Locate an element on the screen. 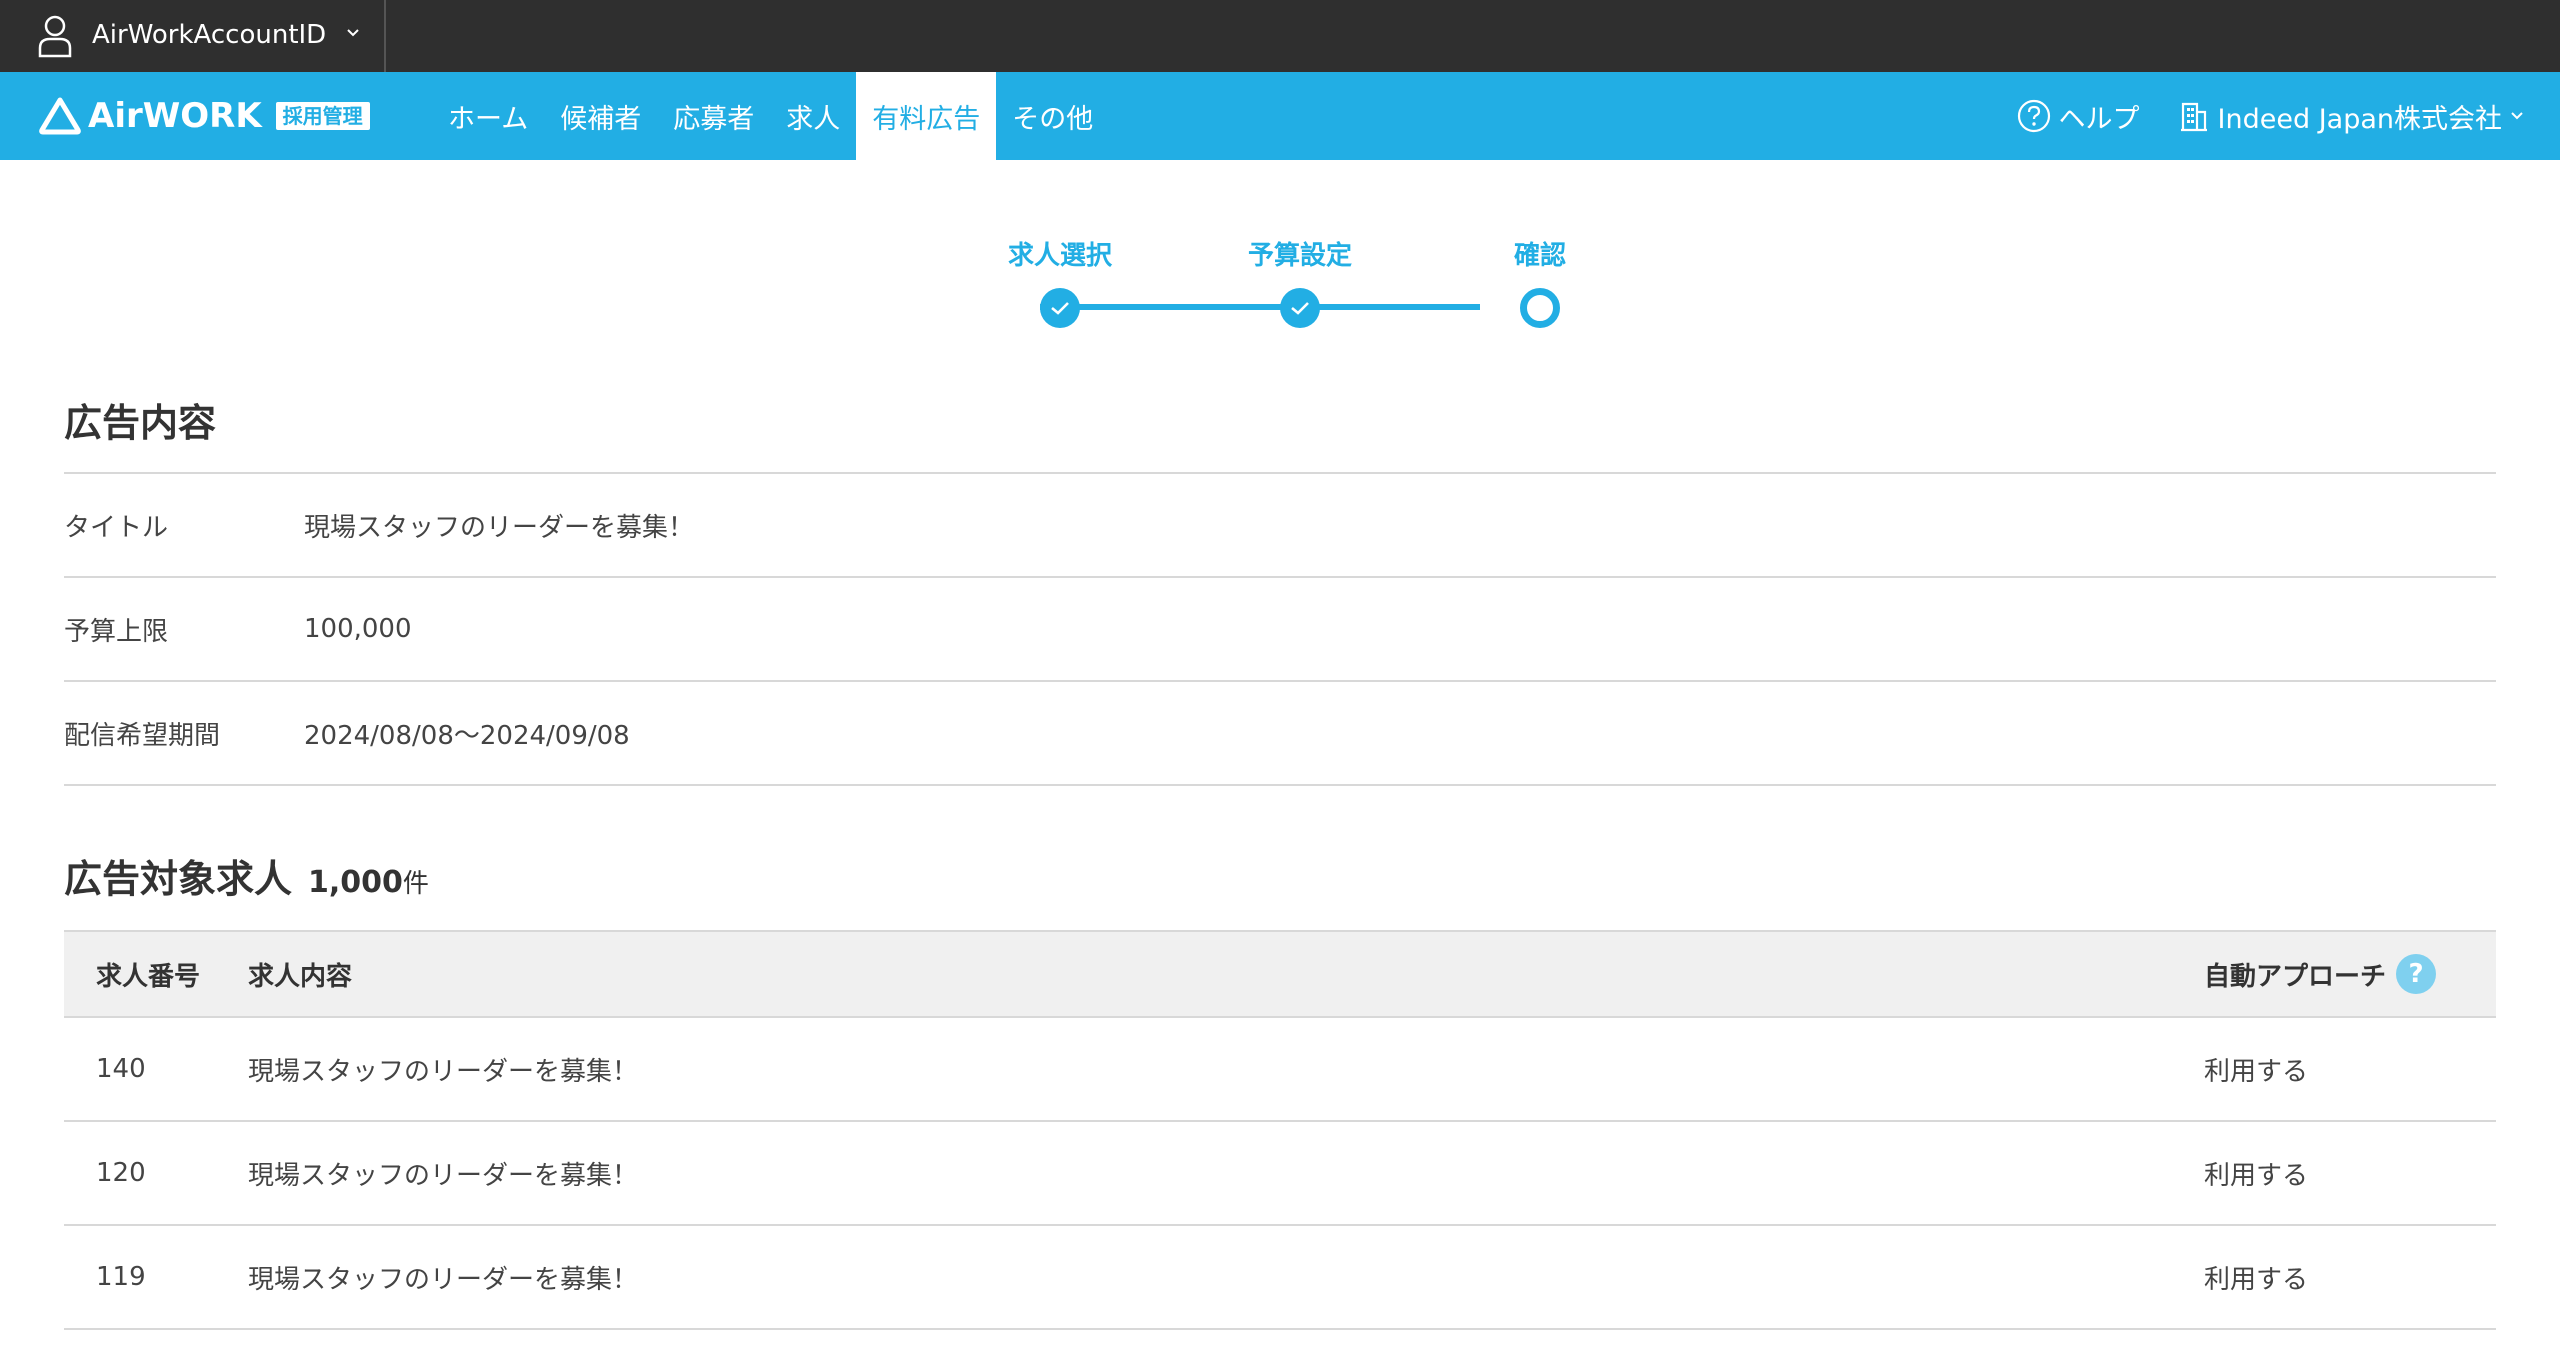 The width and height of the screenshot is (2560, 1362). detail-row-period: 配信希望期間 2024/08/08〜2024/09/08 is located at coordinates (1280, 734).